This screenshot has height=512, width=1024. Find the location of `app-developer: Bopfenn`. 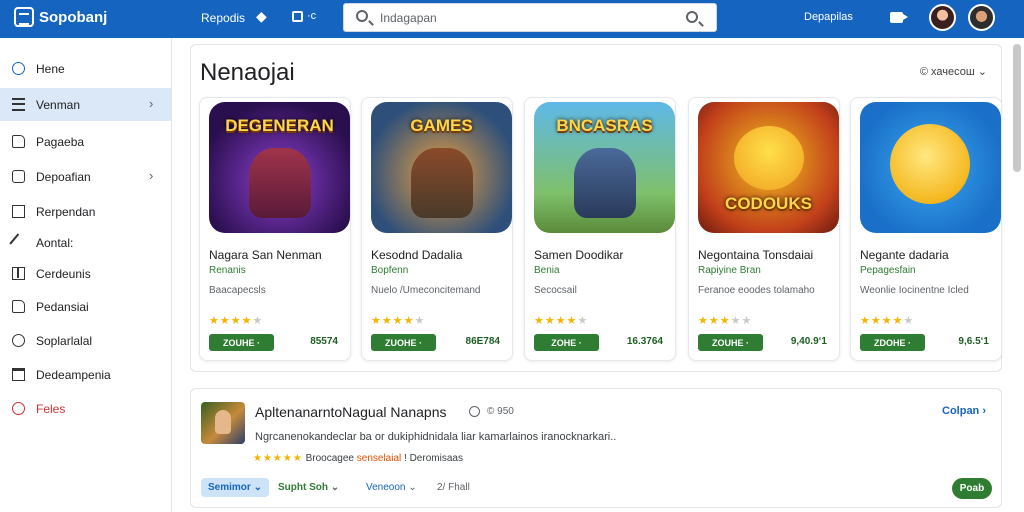

app-developer: Bopfenn is located at coordinates (389, 270).